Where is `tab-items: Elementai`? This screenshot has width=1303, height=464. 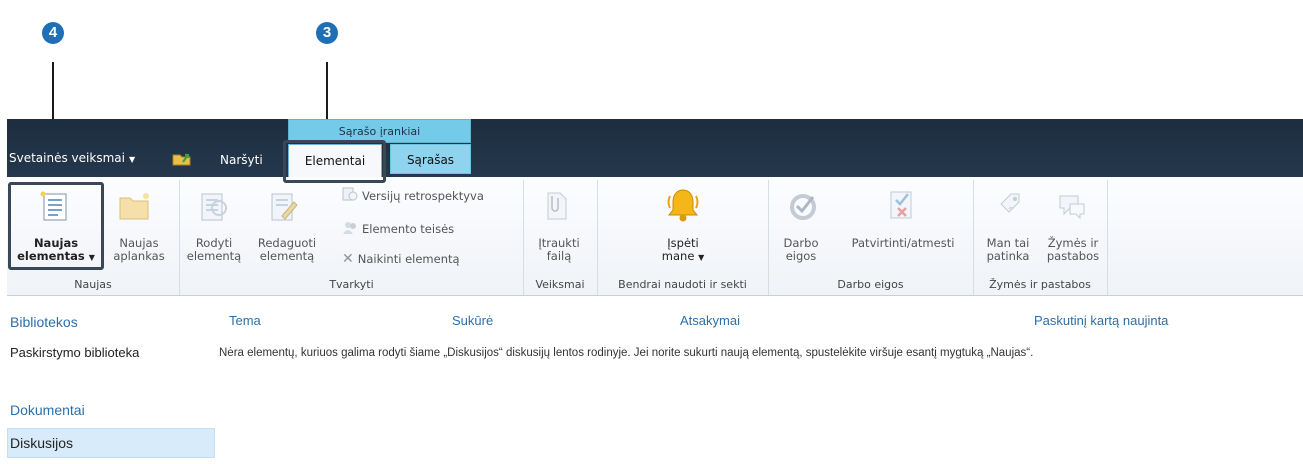
tab-items: Elementai is located at coordinates (335, 160).